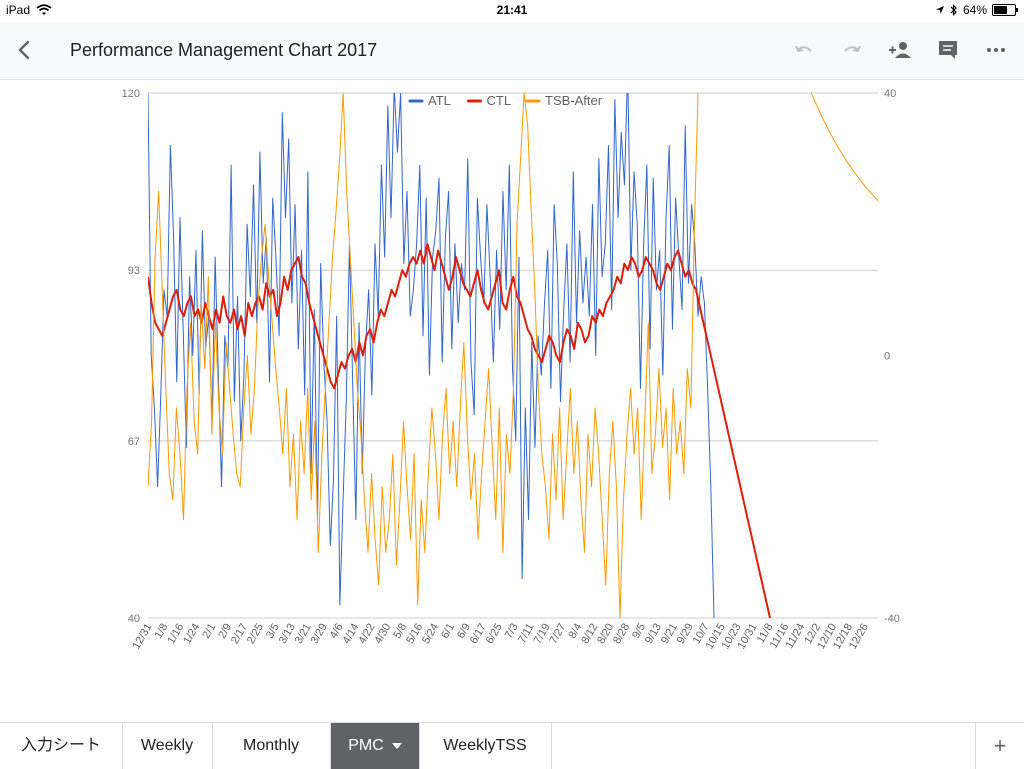  I want to click on back-icon, so click(24, 50).